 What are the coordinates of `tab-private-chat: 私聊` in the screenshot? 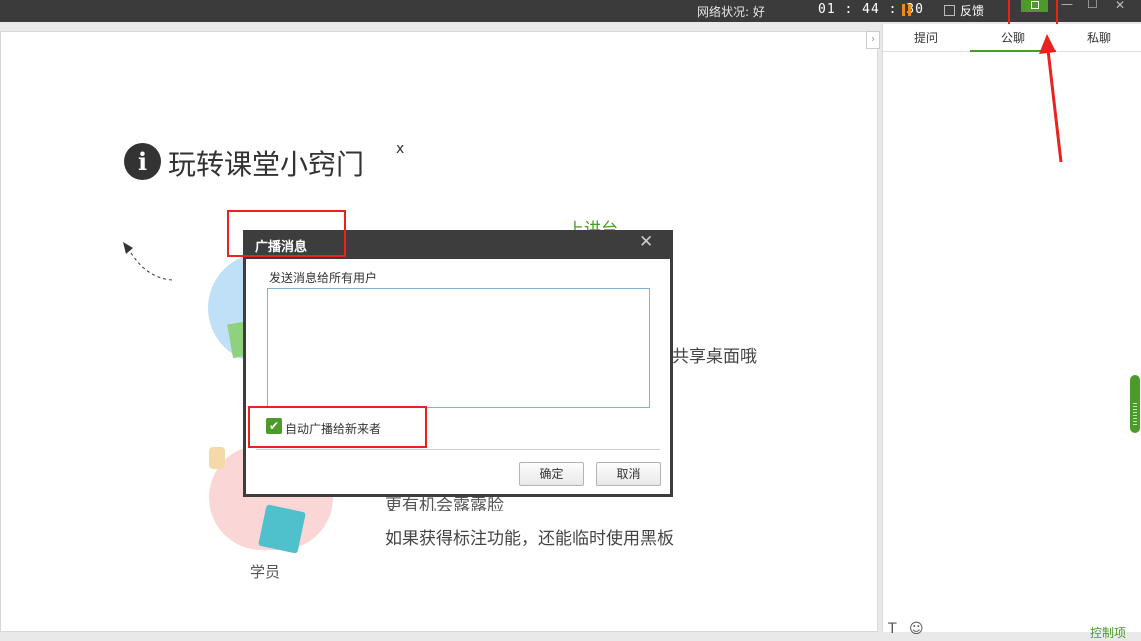 It's located at (1098, 39).